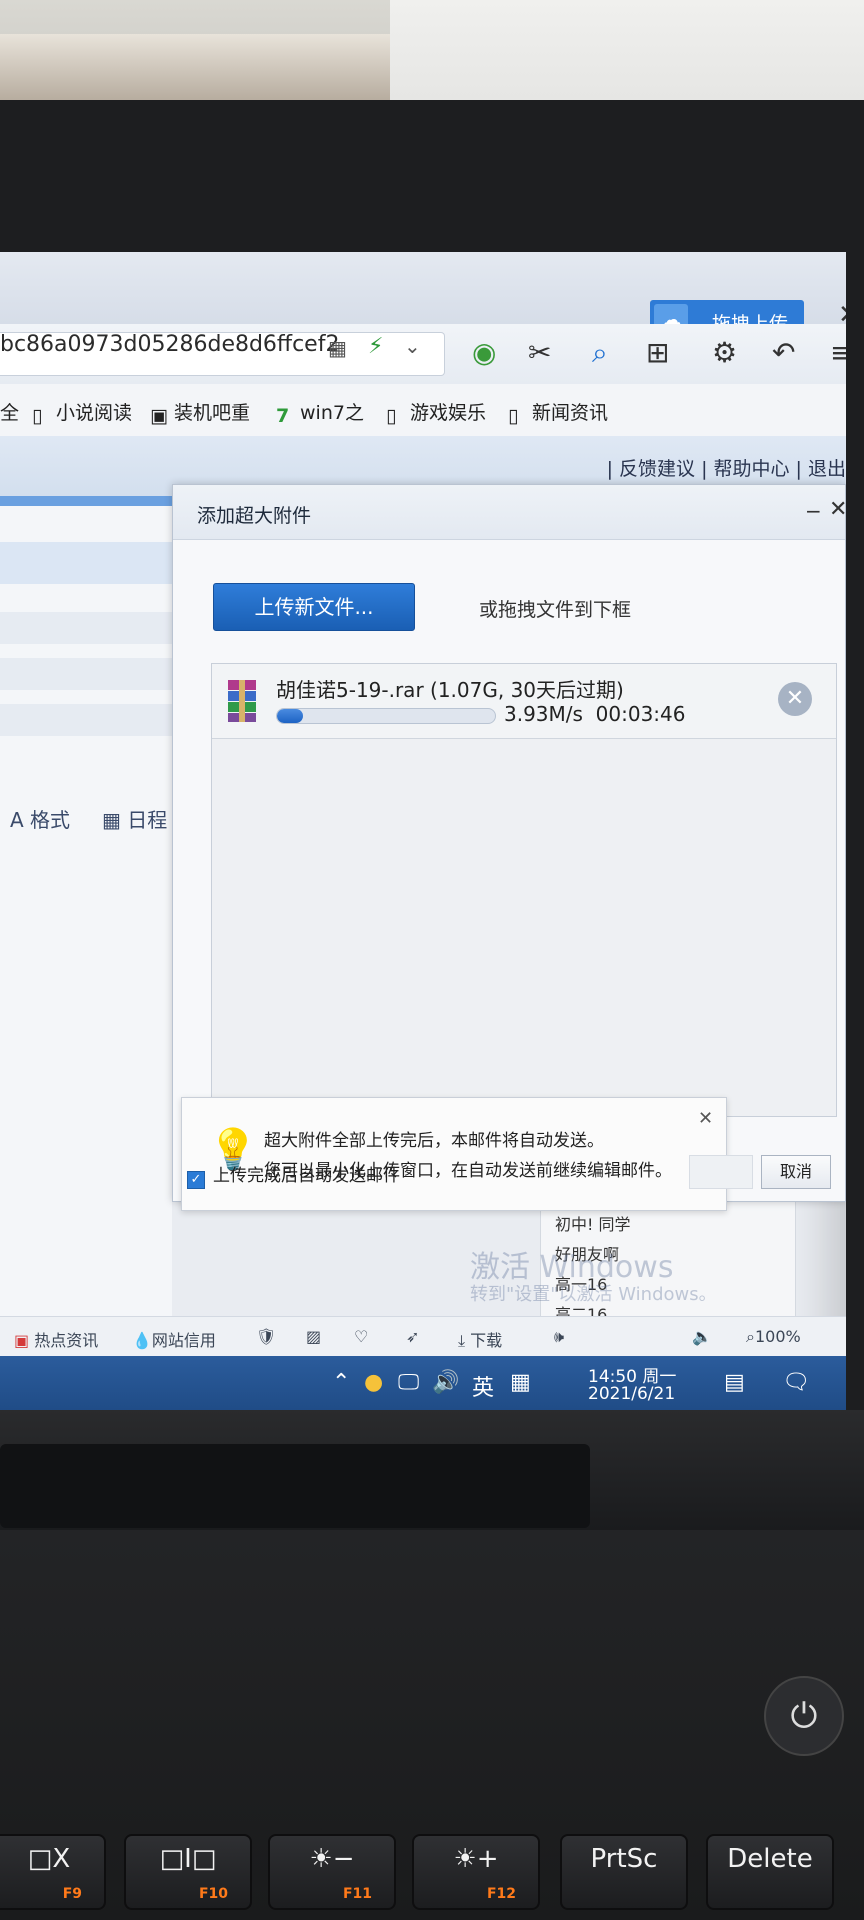 This screenshot has height=1920, width=864. What do you see at coordinates (341, 1382) in the screenshot?
I see `tray-expand-icon: ⌃` at bounding box center [341, 1382].